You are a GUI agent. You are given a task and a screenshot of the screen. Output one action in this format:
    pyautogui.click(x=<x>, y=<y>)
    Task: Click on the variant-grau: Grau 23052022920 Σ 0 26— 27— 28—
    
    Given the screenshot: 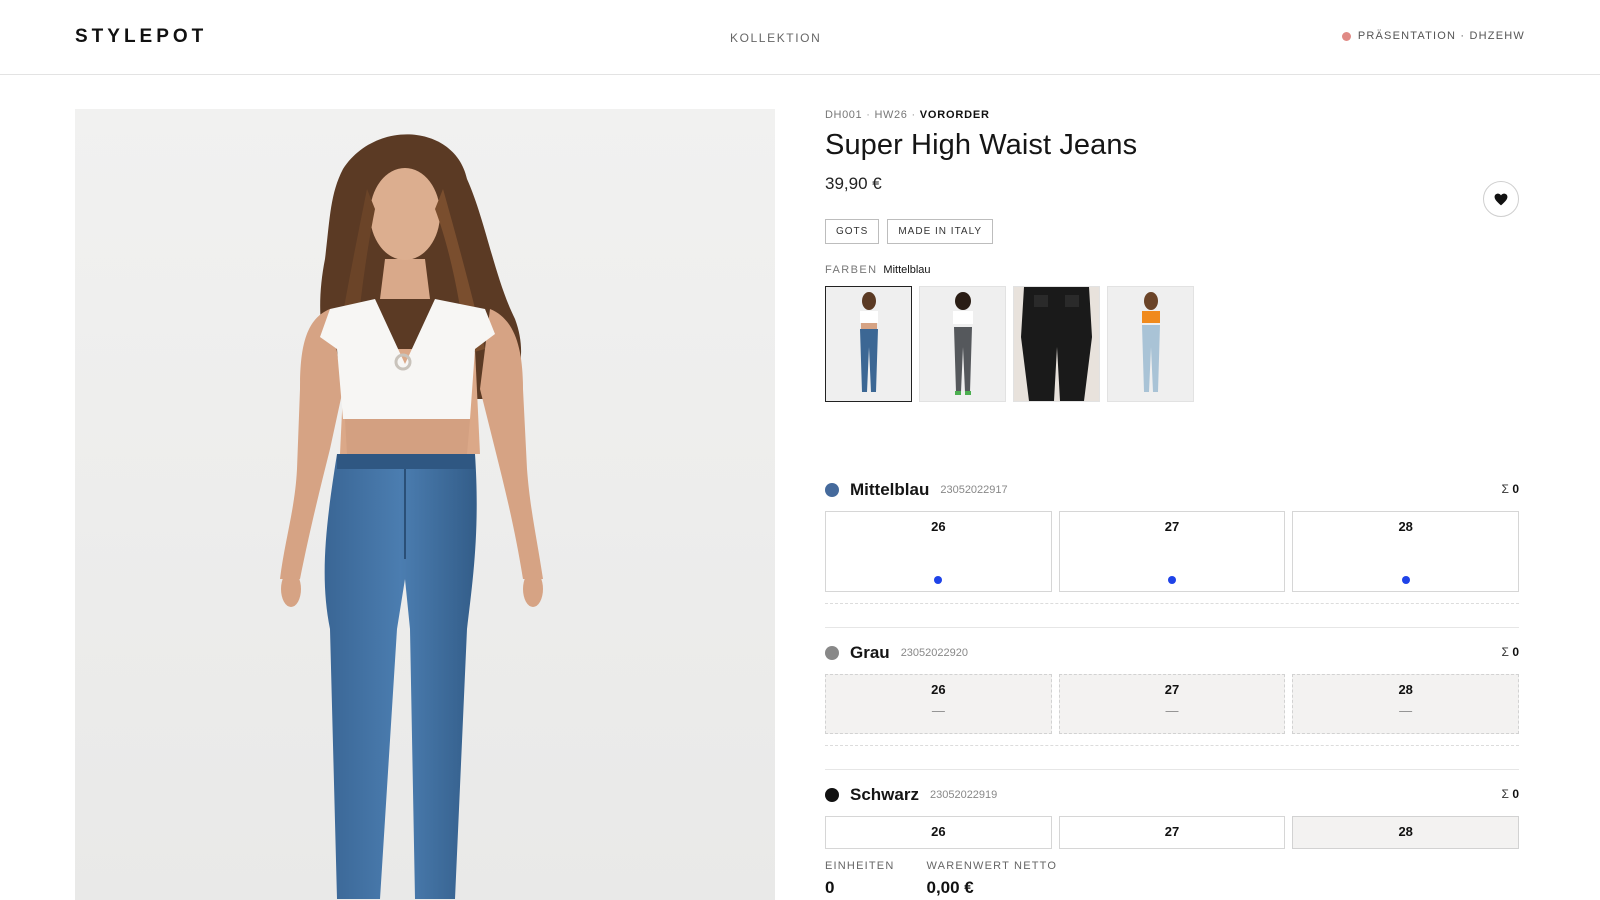 What is the action you would take?
    pyautogui.click(x=1172, y=687)
    